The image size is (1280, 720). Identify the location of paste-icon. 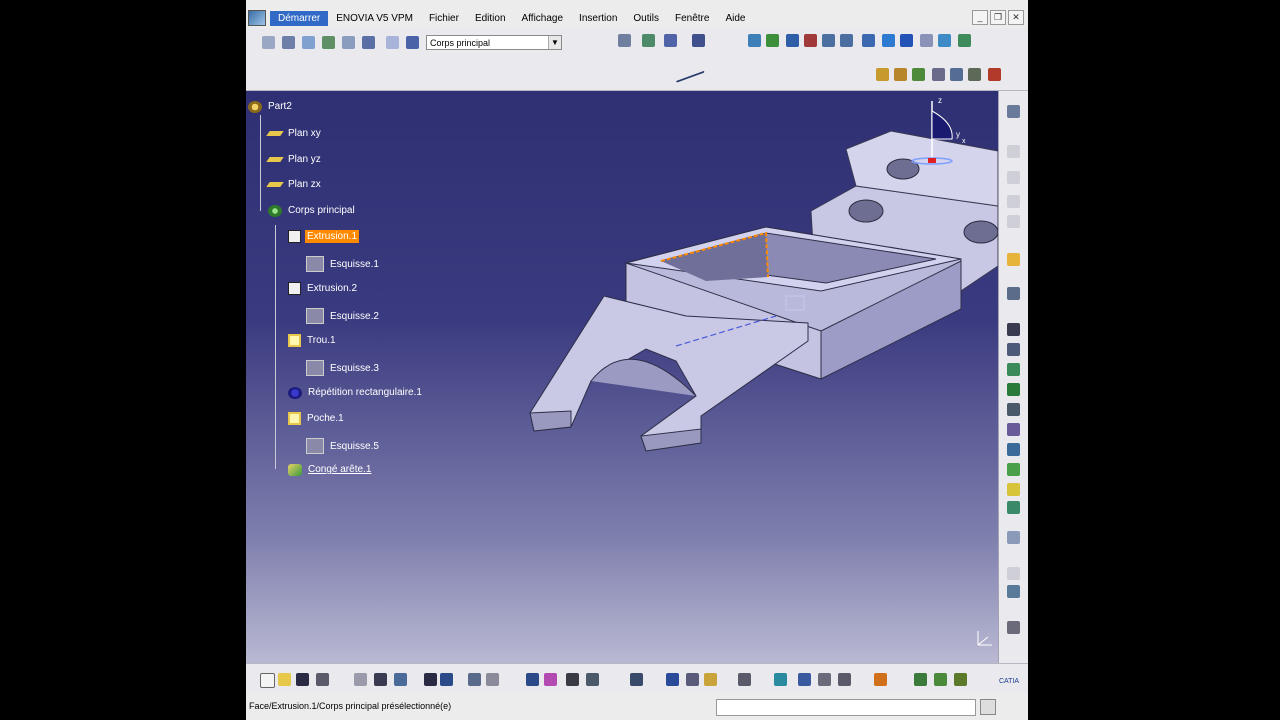
(400, 679).